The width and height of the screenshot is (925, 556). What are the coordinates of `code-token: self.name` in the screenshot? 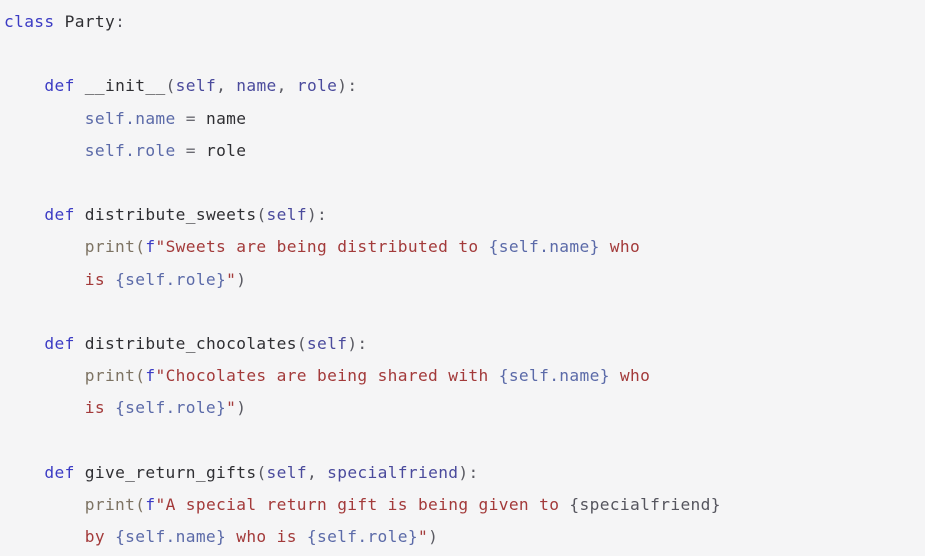 It's located at (130, 118).